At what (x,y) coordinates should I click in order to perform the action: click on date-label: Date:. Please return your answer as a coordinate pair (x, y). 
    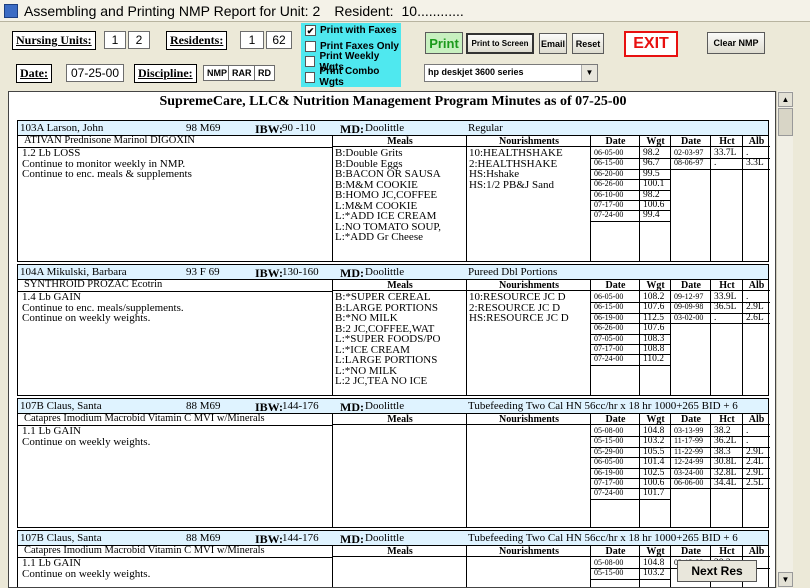
    Looking at the image, I should click on (34, 73).